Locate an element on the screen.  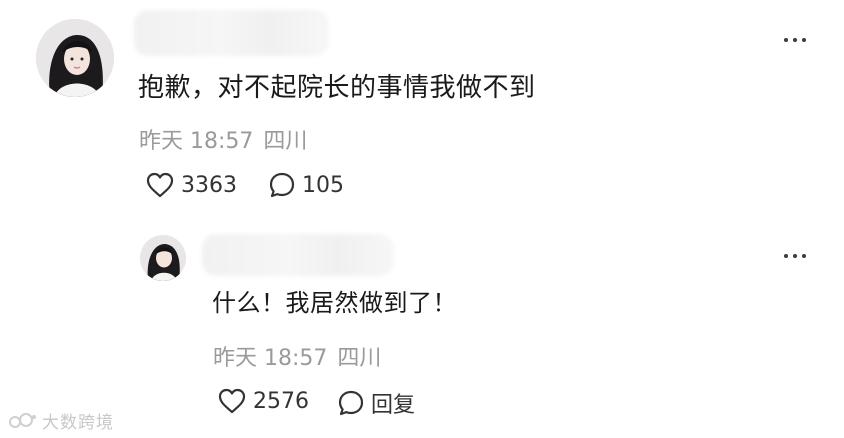
comment-time: 昨天 18:57 is located at coordinates (196, 141).